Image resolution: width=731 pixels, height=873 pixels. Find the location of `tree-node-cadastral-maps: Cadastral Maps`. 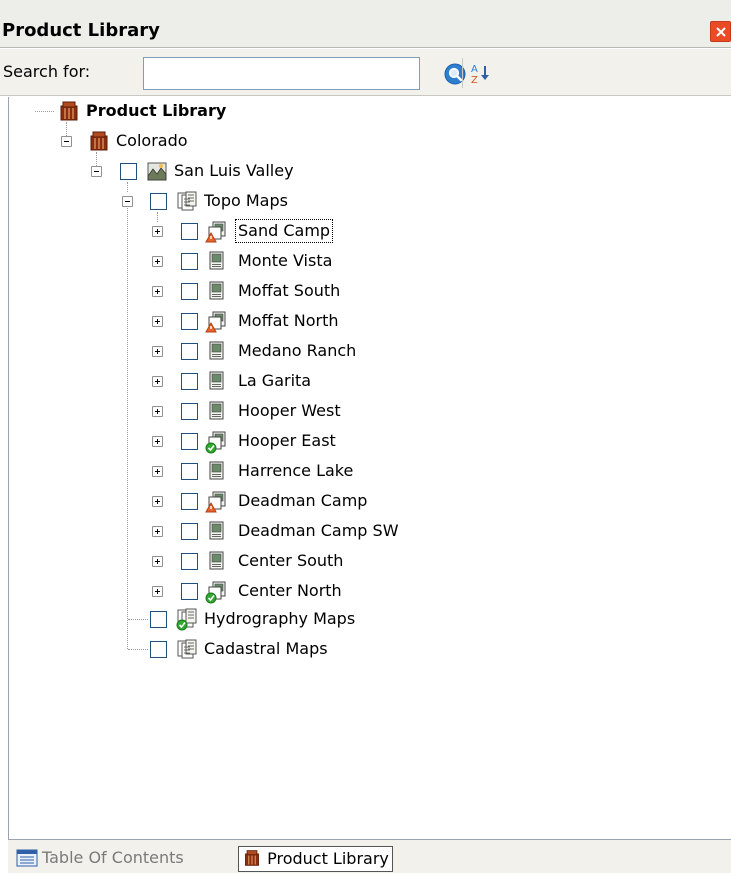

tree-node-cadastral-maps: Cadastral Maps is located at coordinates (266, 649).